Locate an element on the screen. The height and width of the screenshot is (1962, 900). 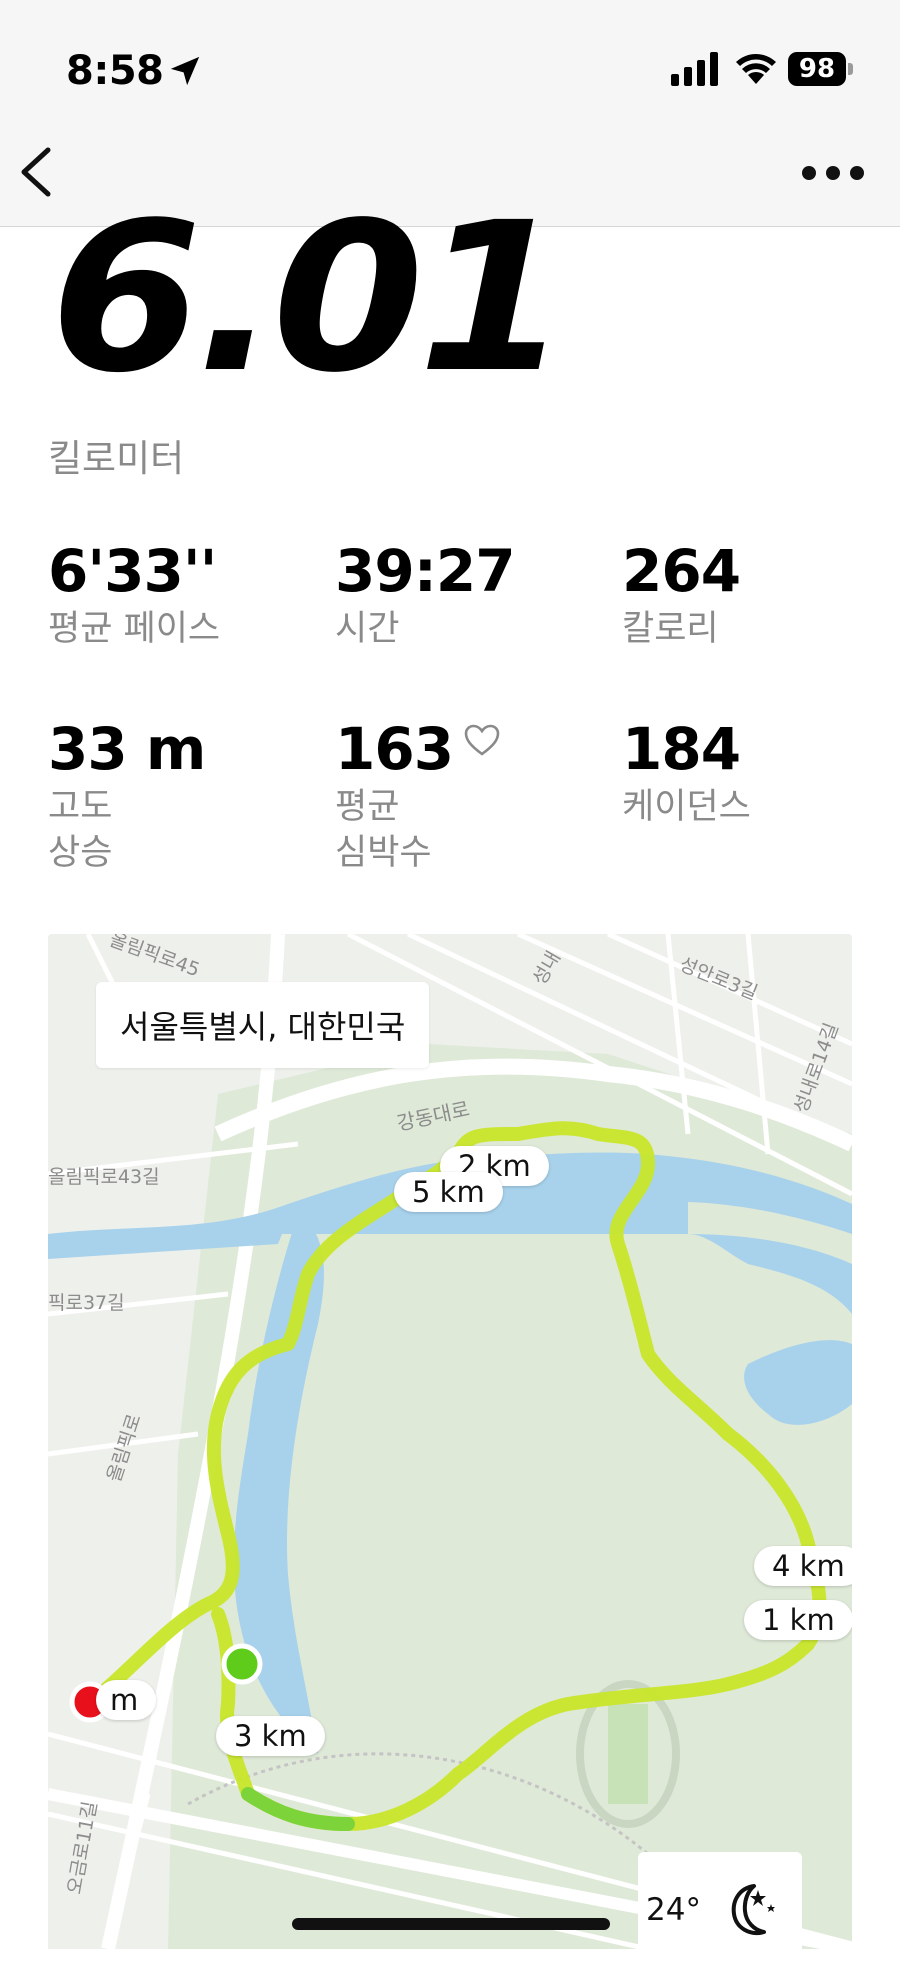
stat-avg-pace: 6'33'' 평균 페이스 is located at coordinates (134, 596).